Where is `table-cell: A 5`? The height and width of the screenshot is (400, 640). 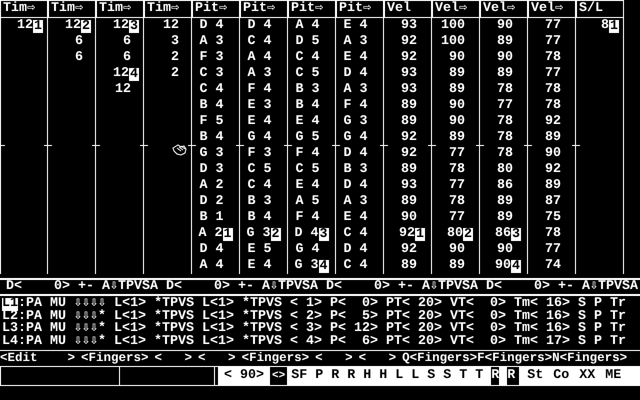 table-cell: A 5 is located at coordinates (308, 202).